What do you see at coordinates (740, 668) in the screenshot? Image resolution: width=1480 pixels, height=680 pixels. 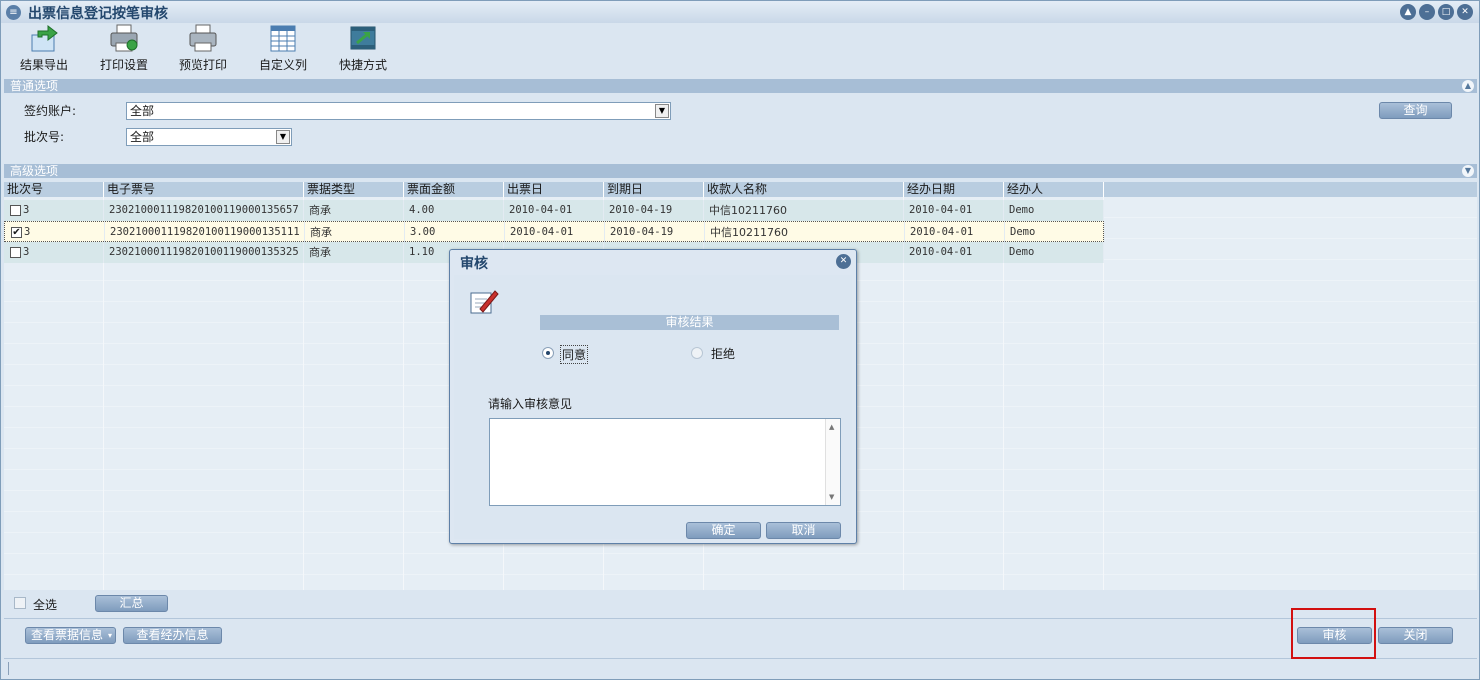 I see `status-bar` at bounding box center [740, 668].